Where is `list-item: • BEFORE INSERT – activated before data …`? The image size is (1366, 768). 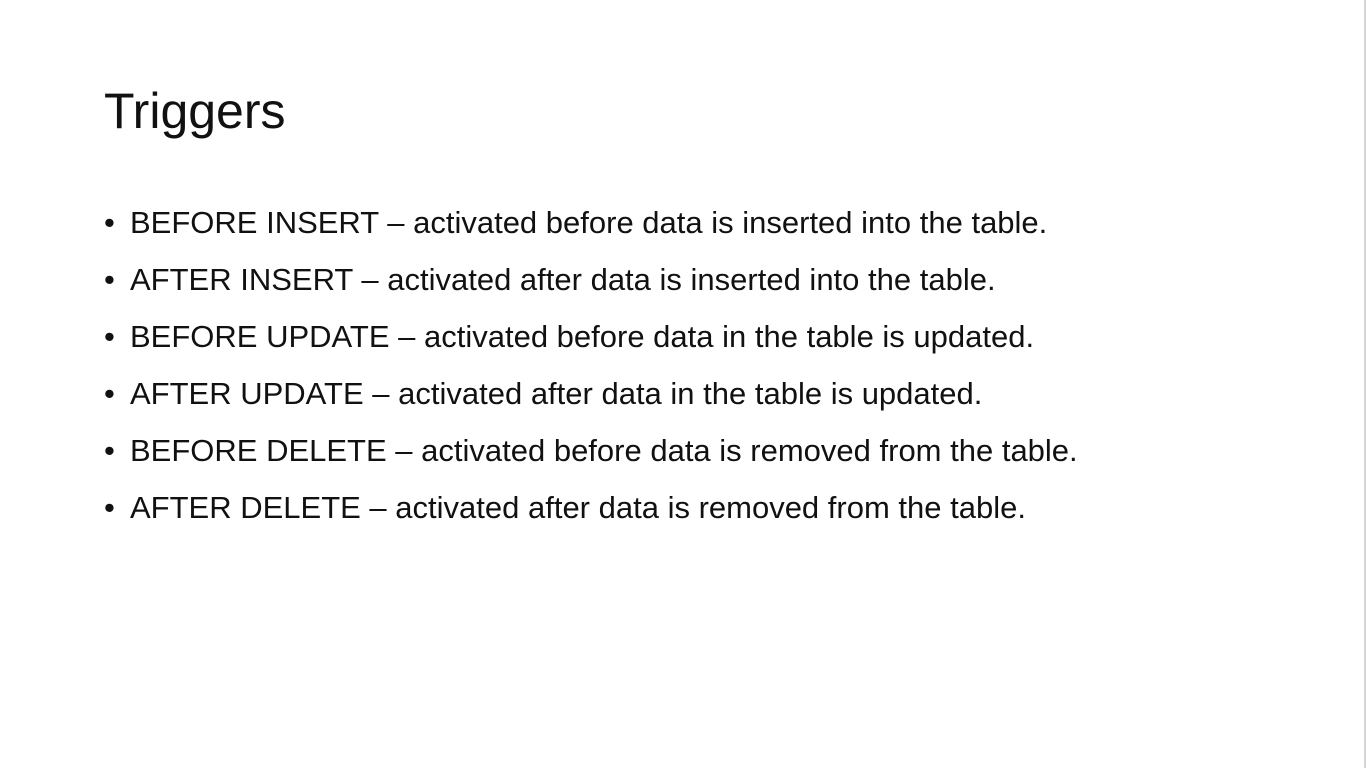
list-item: • BEFORE INSERT – activated before data … is located at coordinates (591, 233).